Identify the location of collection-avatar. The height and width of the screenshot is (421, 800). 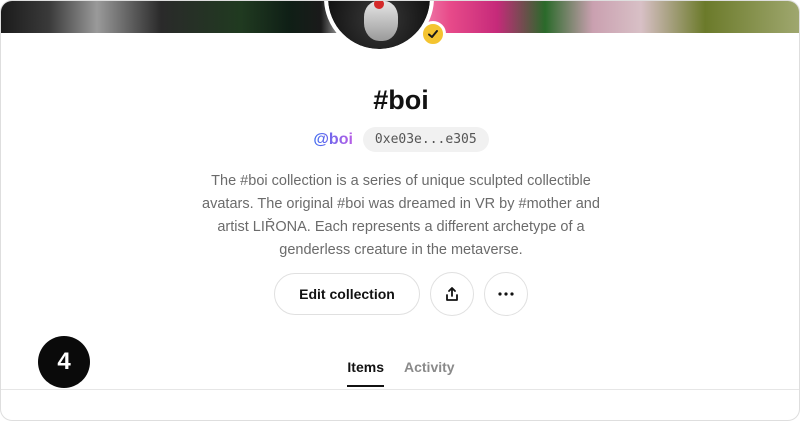
(379, 27).